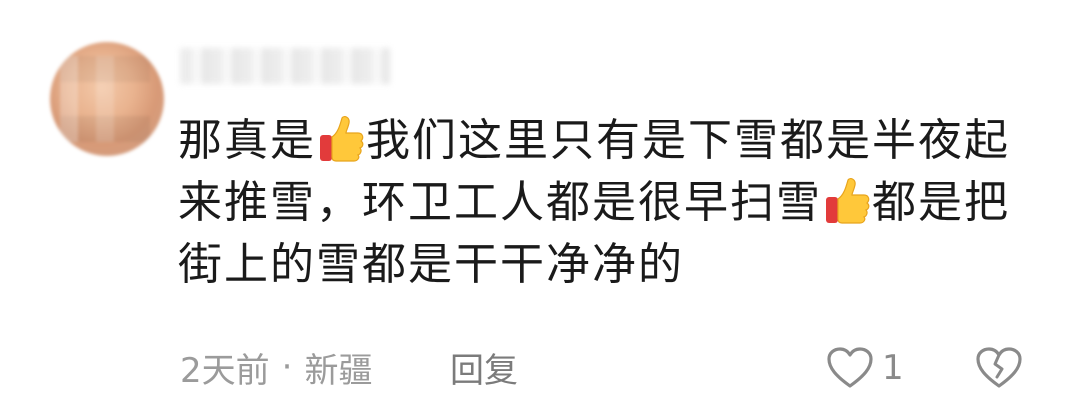 The image size is (1077, 405). Describe the element at coordinates (338, 370) in the screenshot. I see `comment-location: 新疆` at that location.